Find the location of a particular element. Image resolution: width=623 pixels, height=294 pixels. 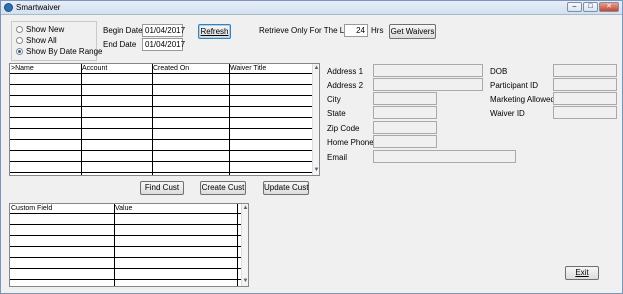

filter-radio-group: Show New Show All Show By Date Range is located at coordinates (57, 41).